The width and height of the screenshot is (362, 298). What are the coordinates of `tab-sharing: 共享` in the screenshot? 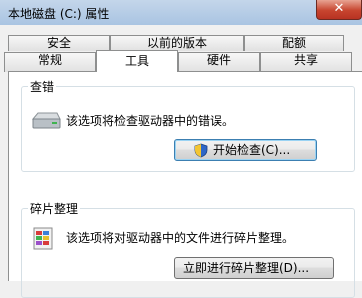 It's located at (306, 62).